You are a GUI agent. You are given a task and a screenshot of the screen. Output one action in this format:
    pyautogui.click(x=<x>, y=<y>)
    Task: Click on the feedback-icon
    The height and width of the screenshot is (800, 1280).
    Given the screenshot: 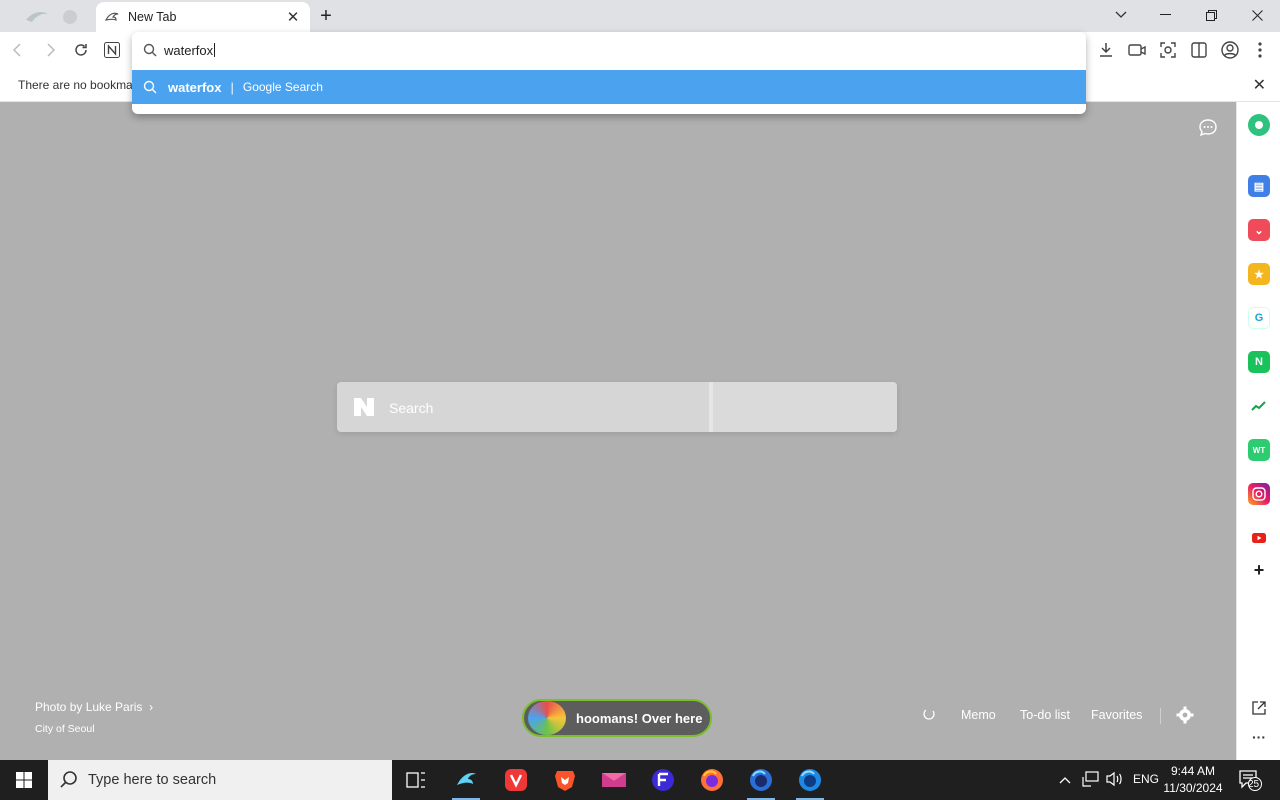 What is the action you would take?
    pyautogui.click(x=1208, y=128)
    